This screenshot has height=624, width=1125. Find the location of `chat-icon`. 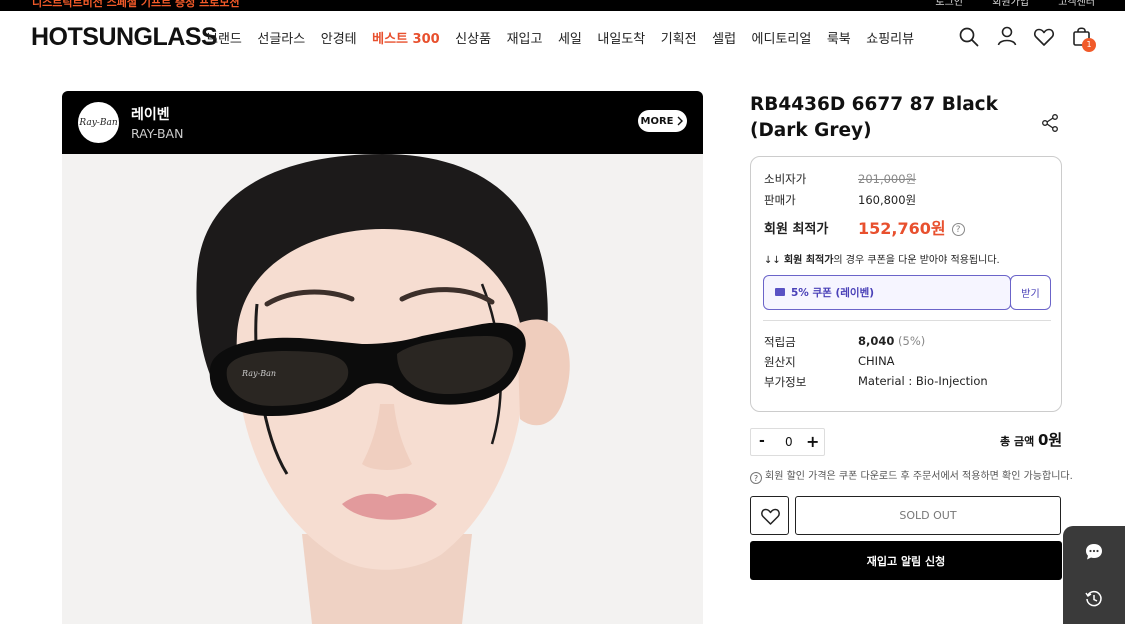

chat-icon is located at coordinates (1094, 552).